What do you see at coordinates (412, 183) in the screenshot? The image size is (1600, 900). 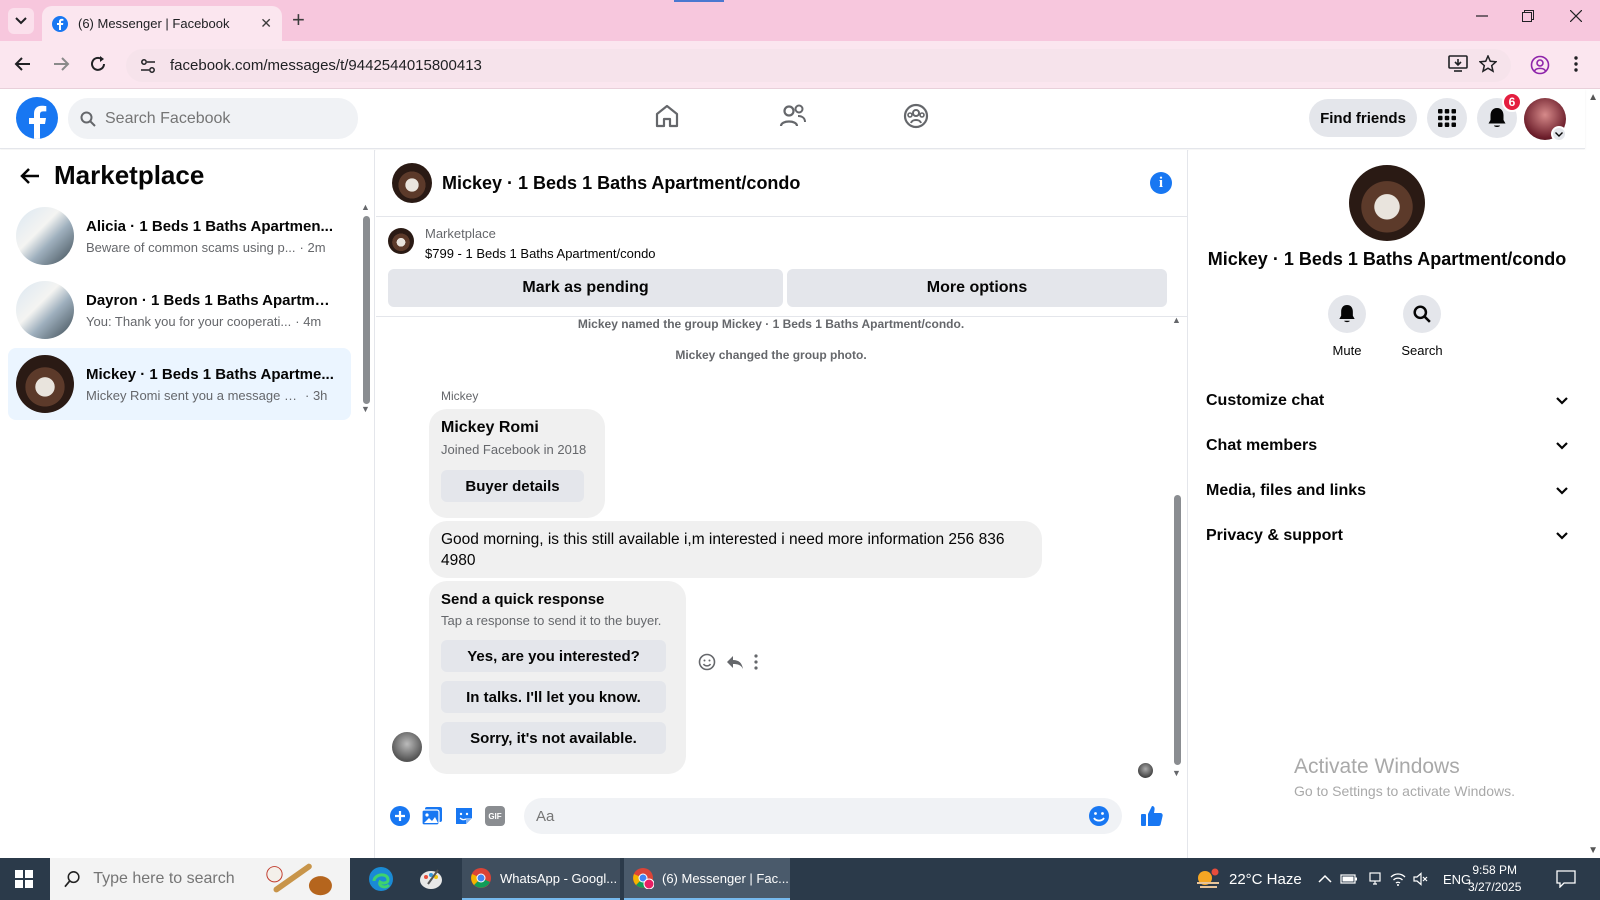 I see `conversation-avatar` at bounding box center [412, 183].